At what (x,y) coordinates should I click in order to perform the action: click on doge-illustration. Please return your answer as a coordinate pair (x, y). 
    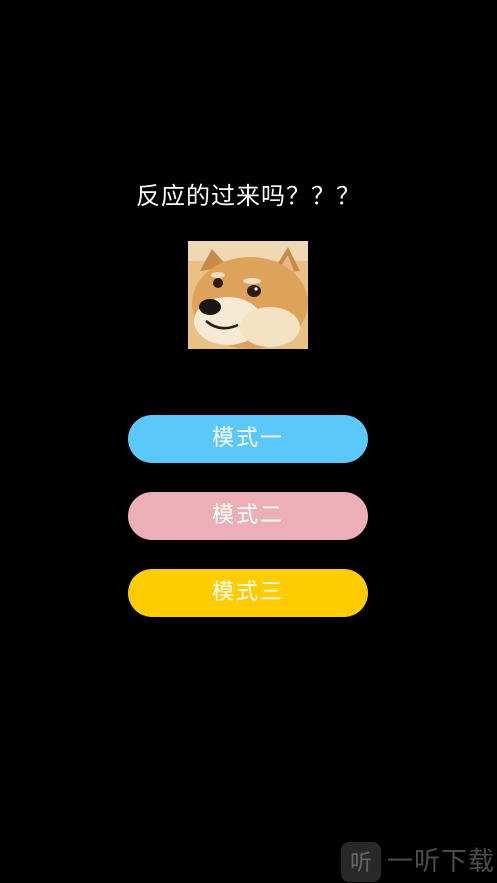
    Looking at the image, I should click on (248, 295).